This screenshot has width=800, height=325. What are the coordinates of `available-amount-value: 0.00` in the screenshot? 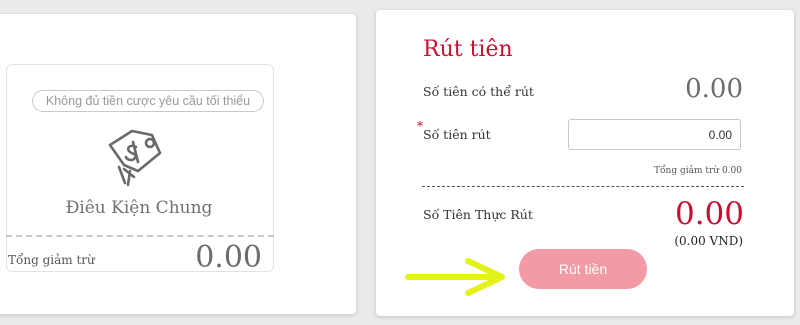 It's located at (714, 89).